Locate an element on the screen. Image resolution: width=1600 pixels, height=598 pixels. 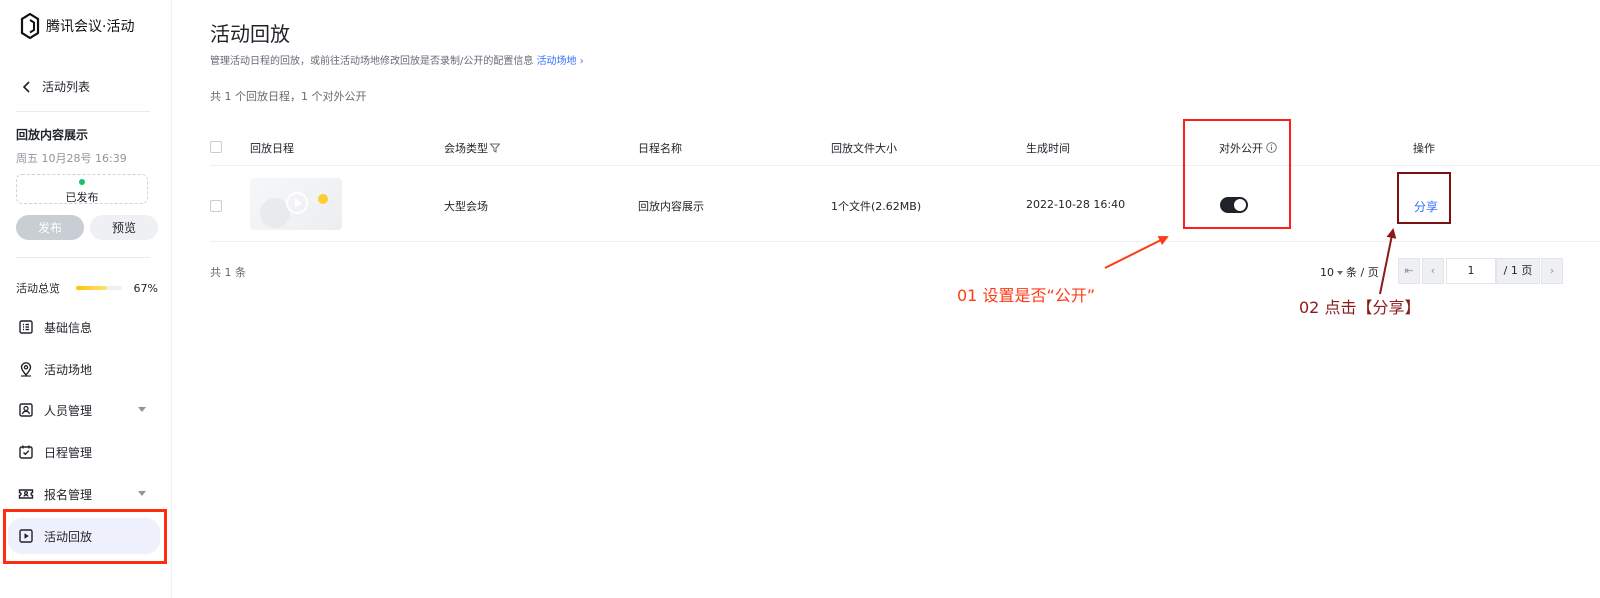
page-description-text: 管理活动日程的回放，或前往活动场地修改回放是否录制/公开的配置信息 is located at coordinates (372, 61).